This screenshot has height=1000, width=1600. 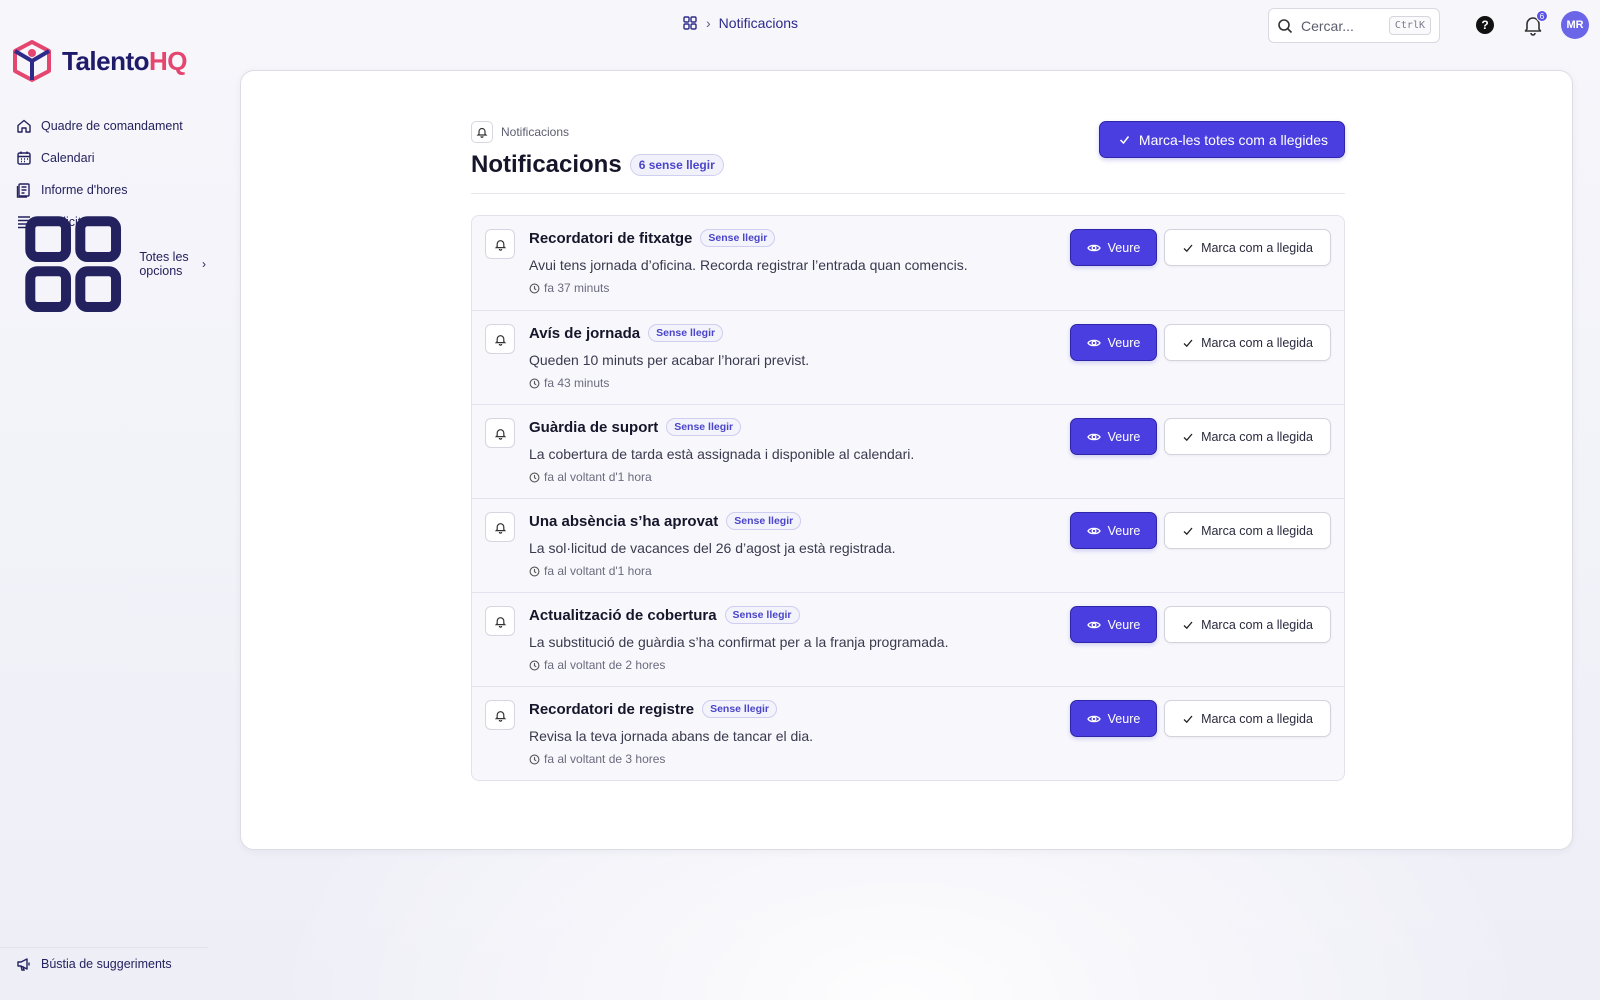 What do you see at coordinates (111, 126) in the screenshot?
I see `sidebar-item-dashboard: Quadre de comandament` at bounding box center [111, 126].